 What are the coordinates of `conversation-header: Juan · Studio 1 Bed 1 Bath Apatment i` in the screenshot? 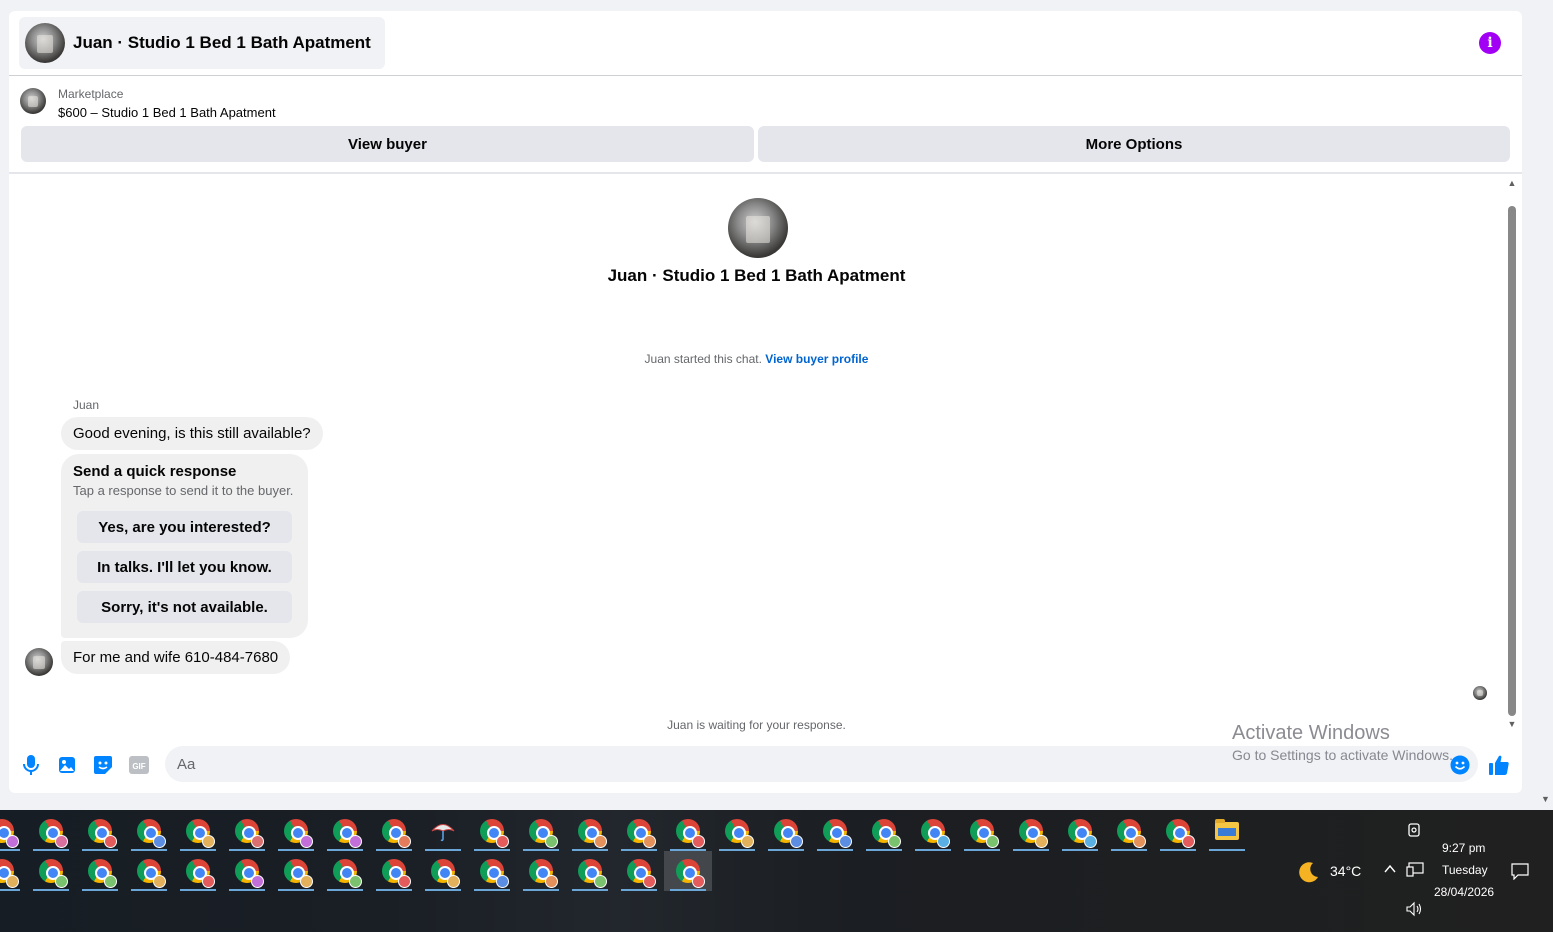 It's located at (765, 43).